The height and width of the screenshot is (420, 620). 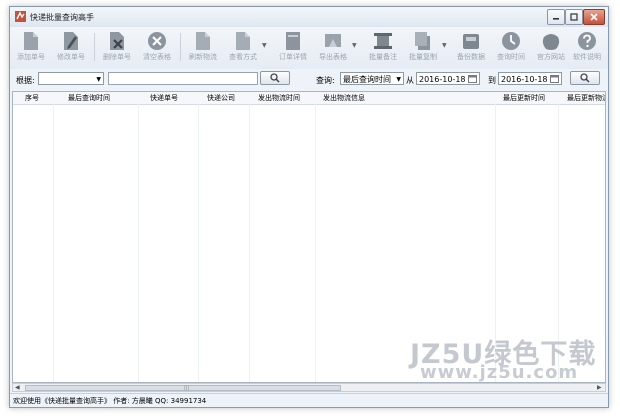 I want to click on search-button, so click(x=275, y=78).